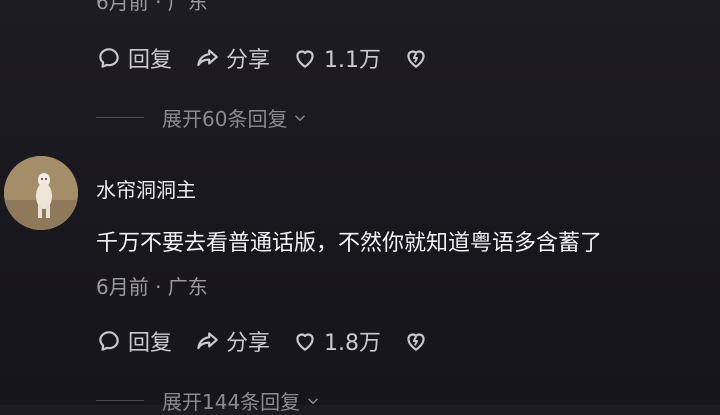 The height and width of the screenshot is (415, 720). I want to click on expand-replies-button: 展开144条回复, so click(209, 400).